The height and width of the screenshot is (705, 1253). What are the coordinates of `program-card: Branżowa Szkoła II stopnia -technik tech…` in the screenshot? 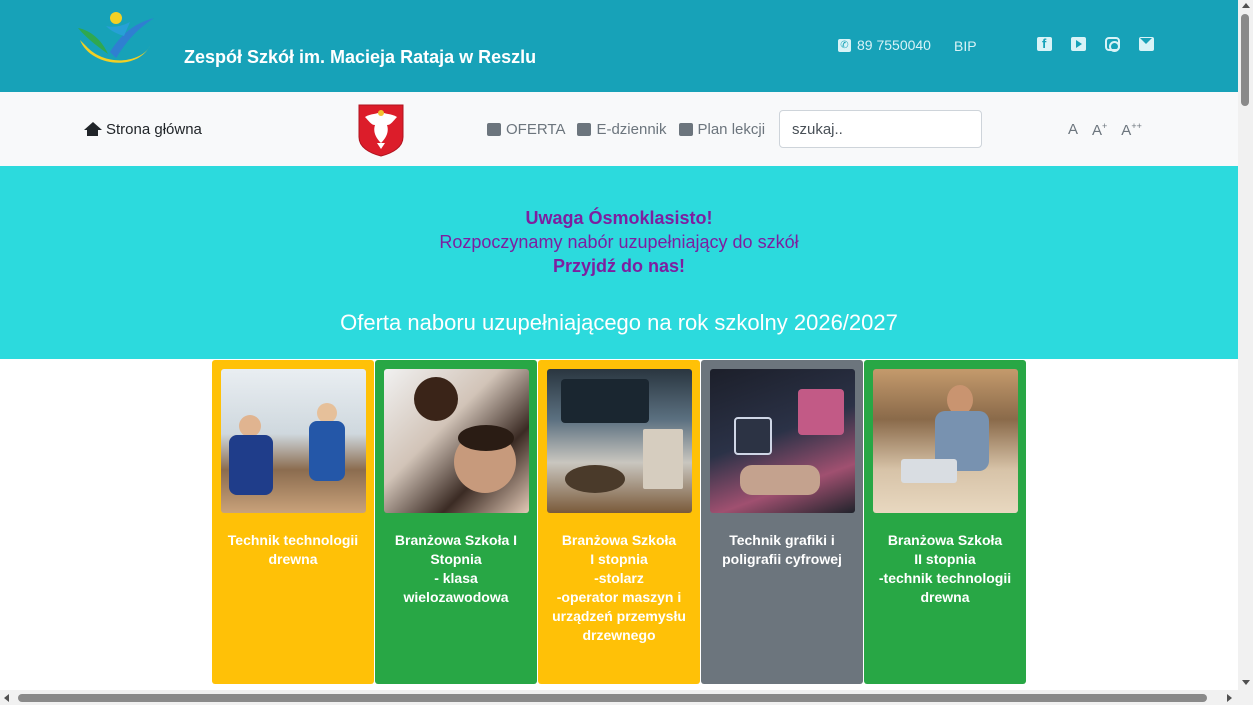 It's located at (945, 522).